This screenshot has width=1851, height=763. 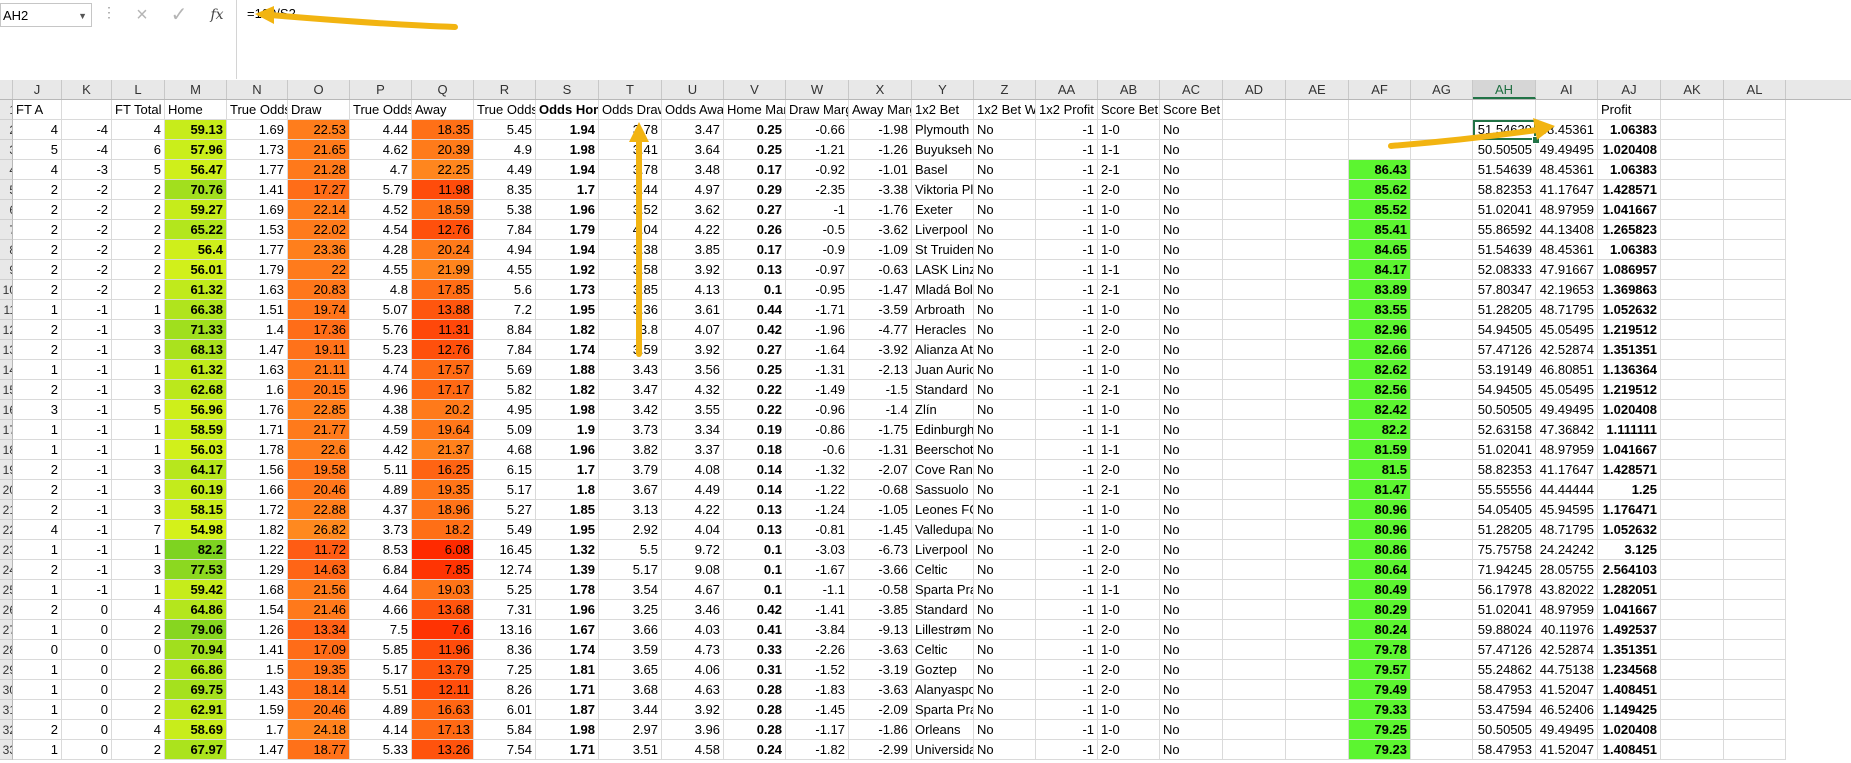 What do you see at coordinates (1380, 450) in the screenshot?
I see `cell-af: 81.59` at bounding box center [1380, 450].